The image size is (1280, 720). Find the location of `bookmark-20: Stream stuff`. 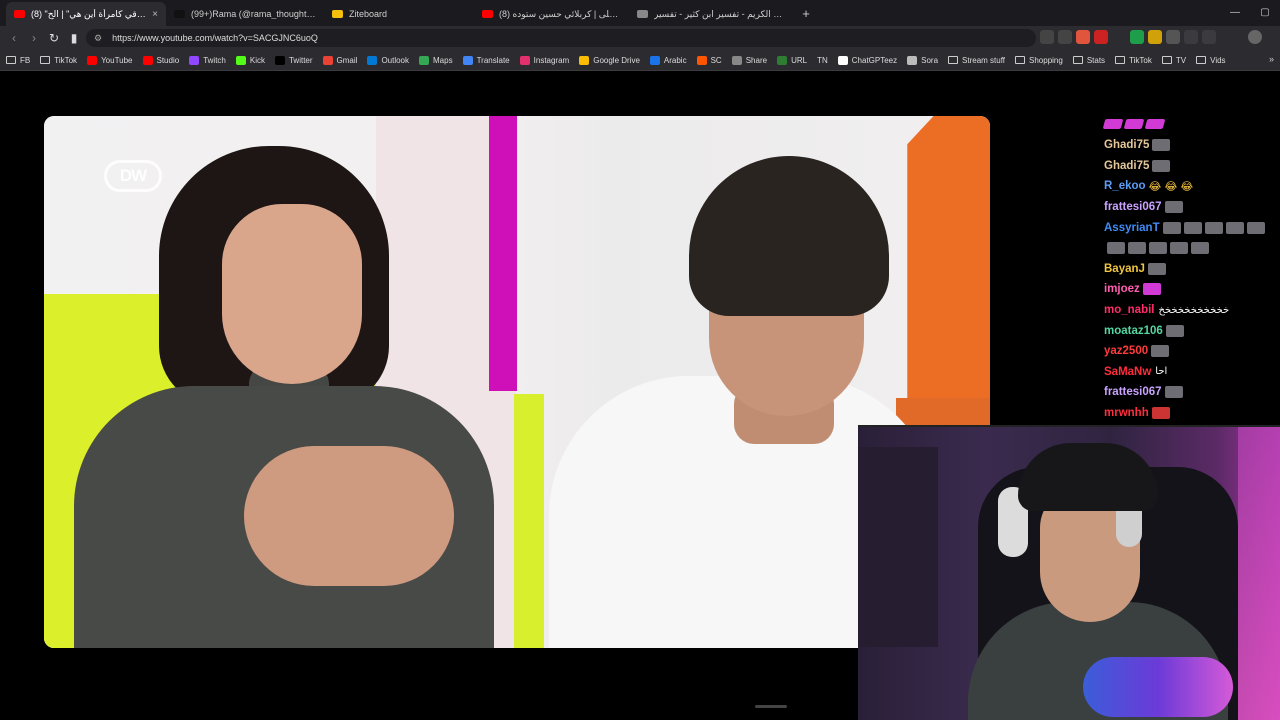

bookmark-20: Stream stuff is located at coordinates (976, 60).